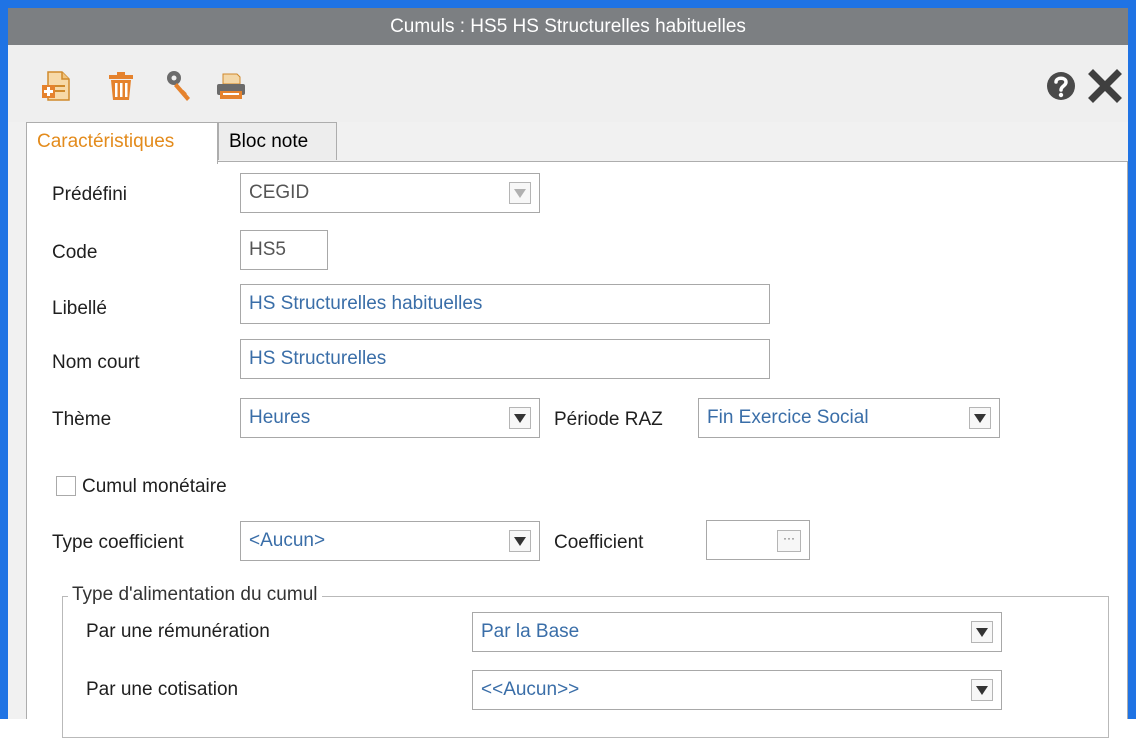  I want to click on type-coefficient-label: Type coefficient, so click(118, 542).